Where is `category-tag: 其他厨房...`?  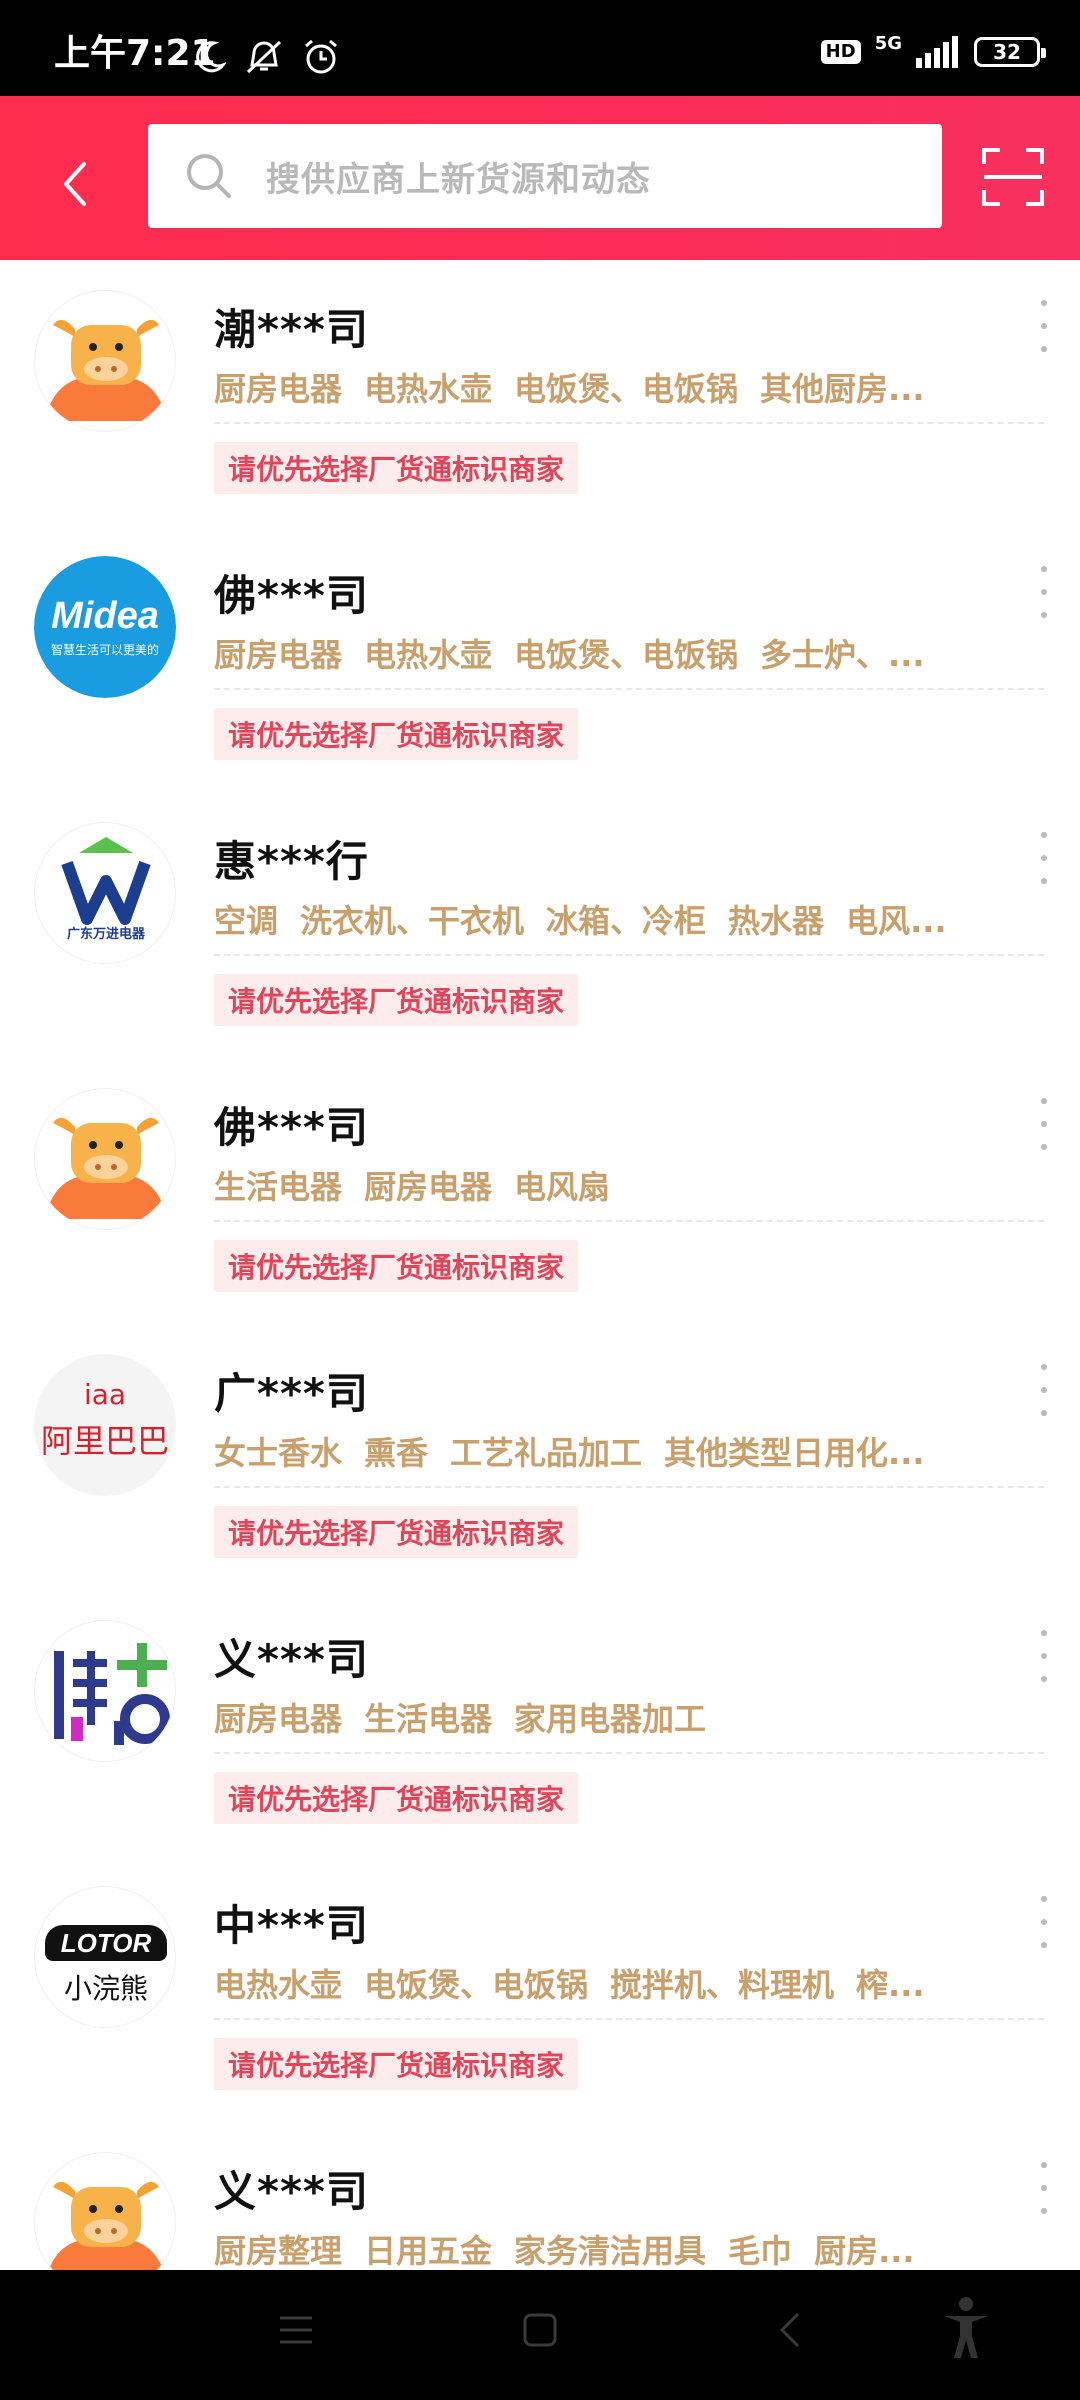 category-tag: 其他厨房... is located at coordinates (842, 389).